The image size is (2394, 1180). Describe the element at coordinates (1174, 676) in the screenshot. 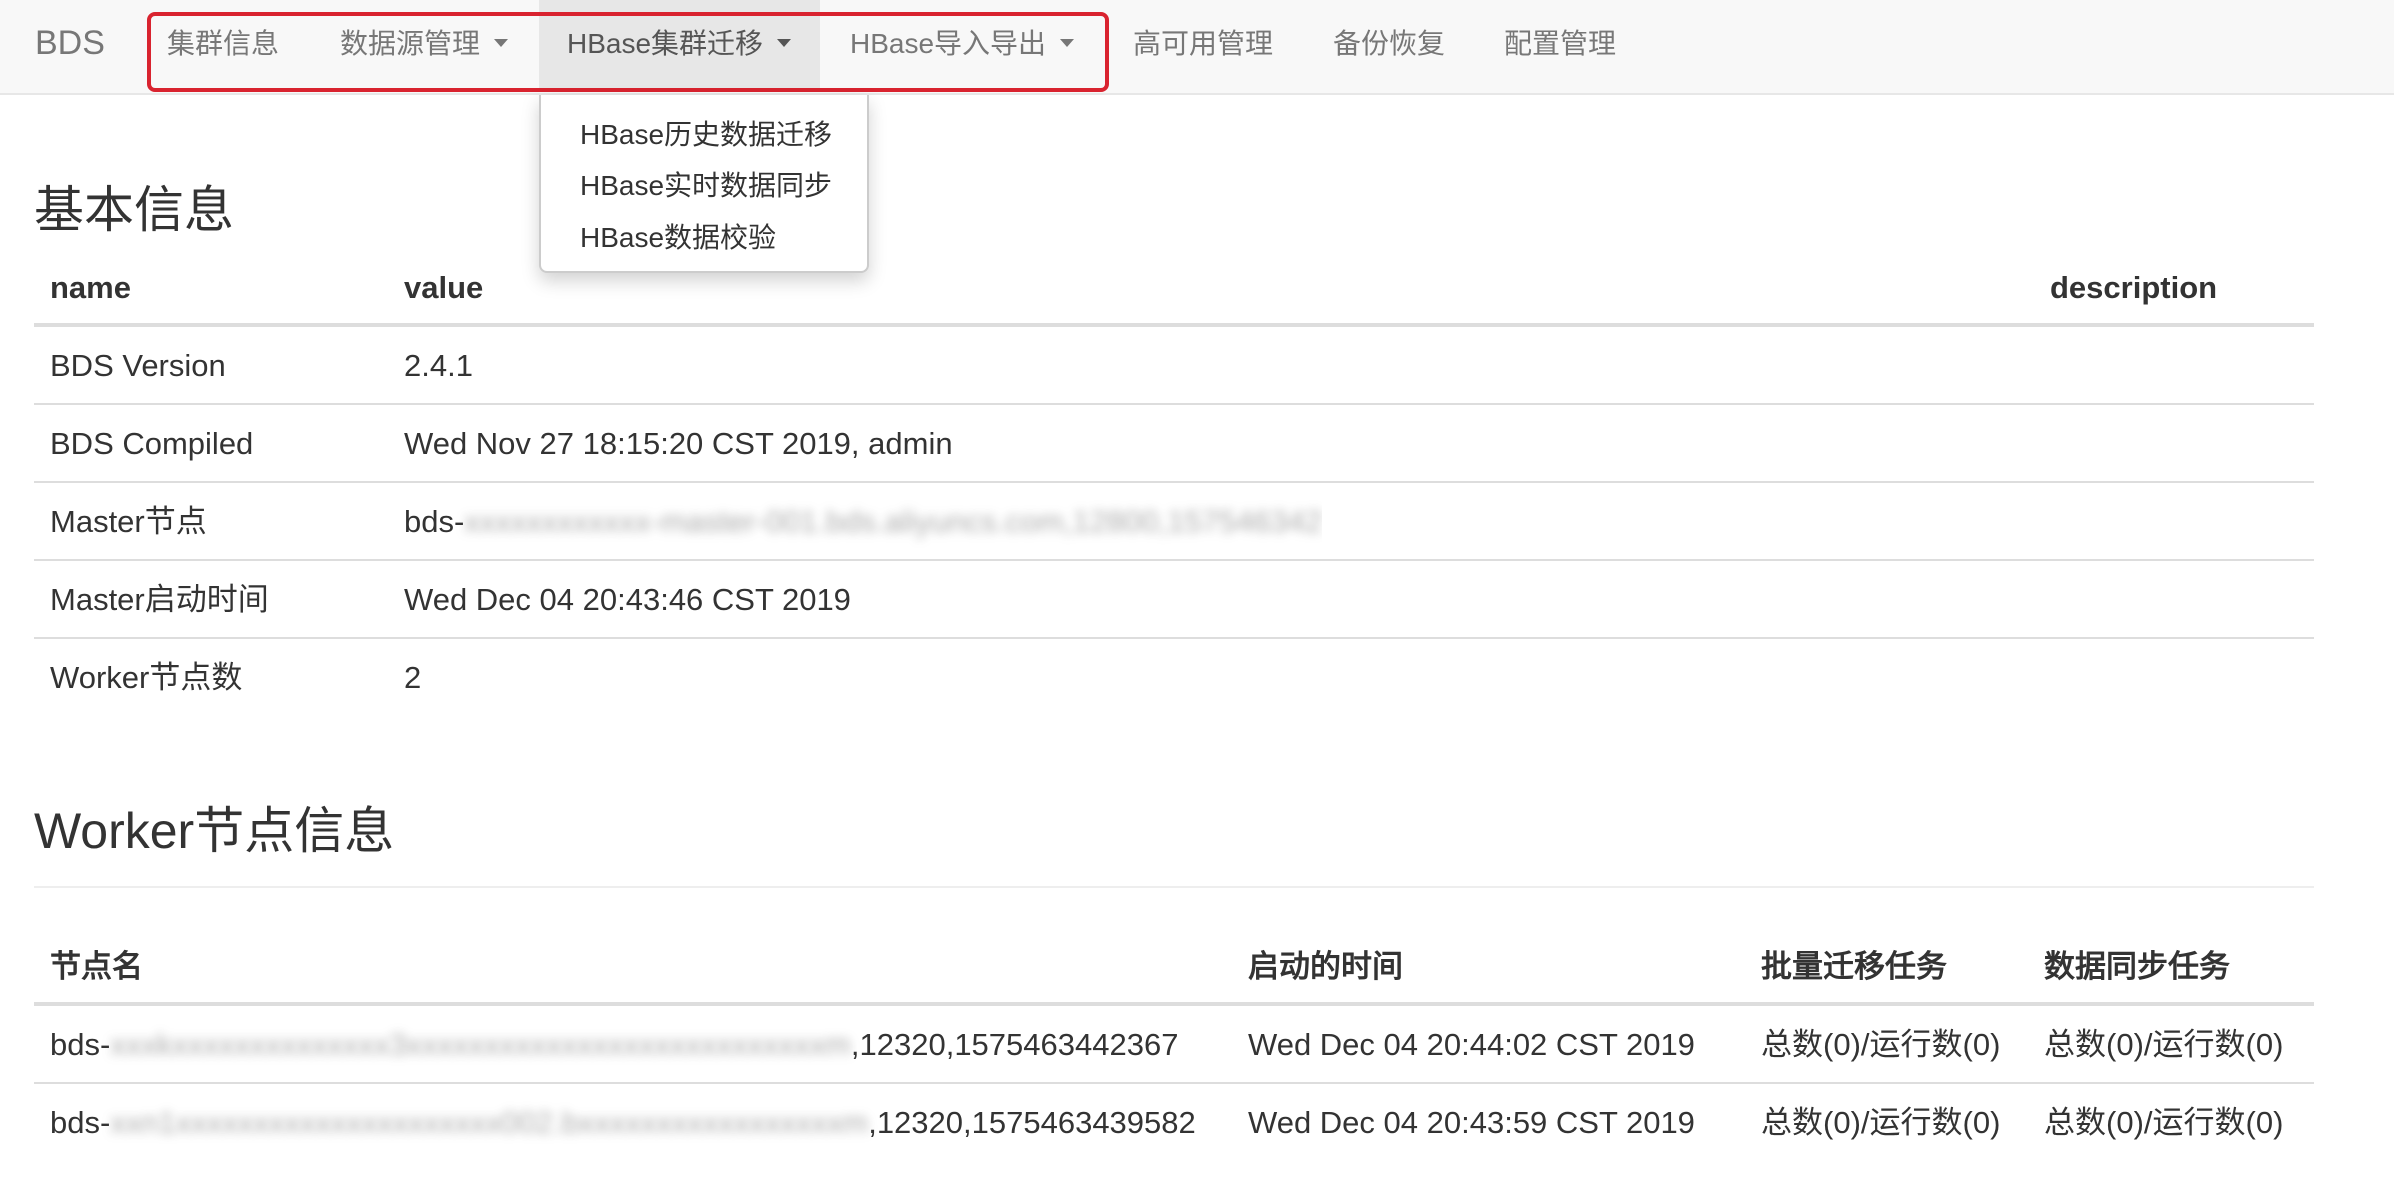

I see `table-row: Worker节点数 2` at that location.